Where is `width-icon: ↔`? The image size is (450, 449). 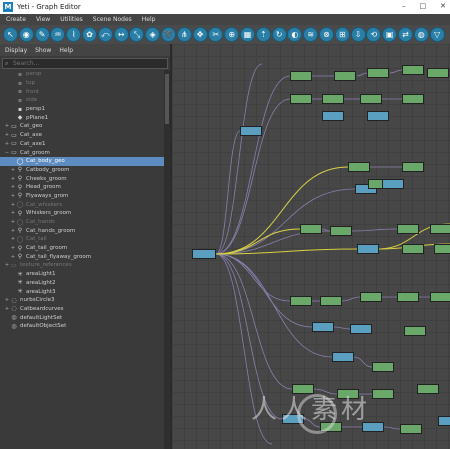 width-icon: ↔ is located at coordinates (121, 34).